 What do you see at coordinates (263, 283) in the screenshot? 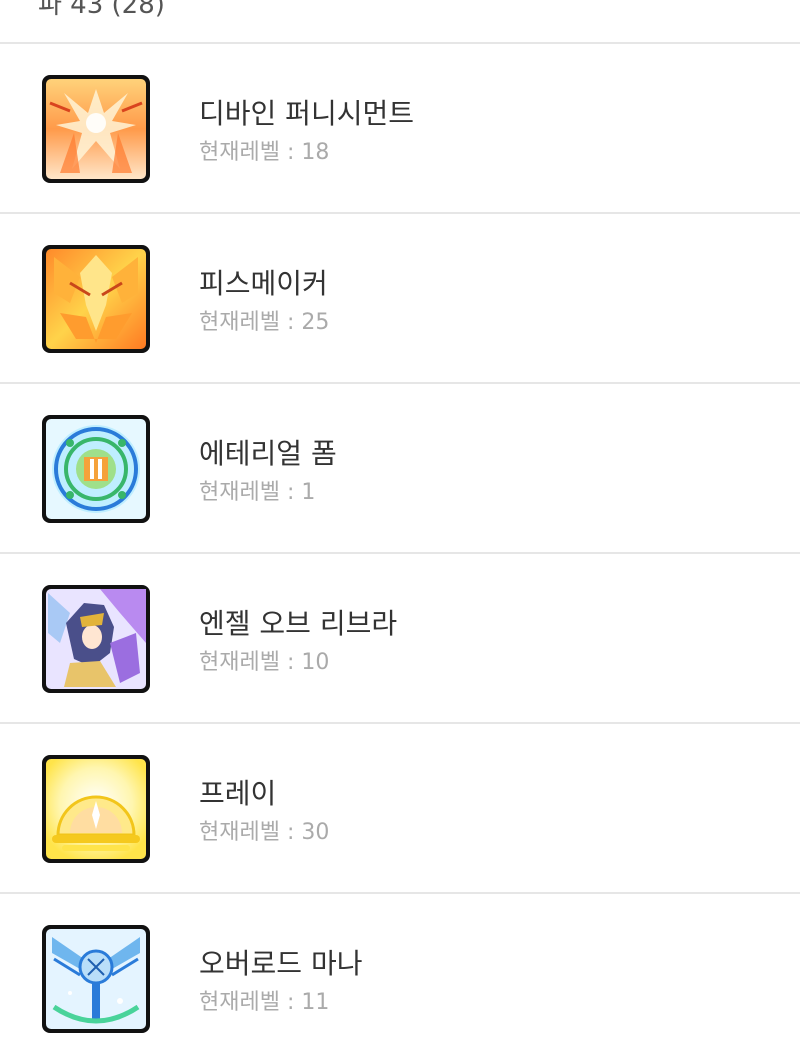
I see `skill-name: 피스메이커` at bounding box center [263, 283].